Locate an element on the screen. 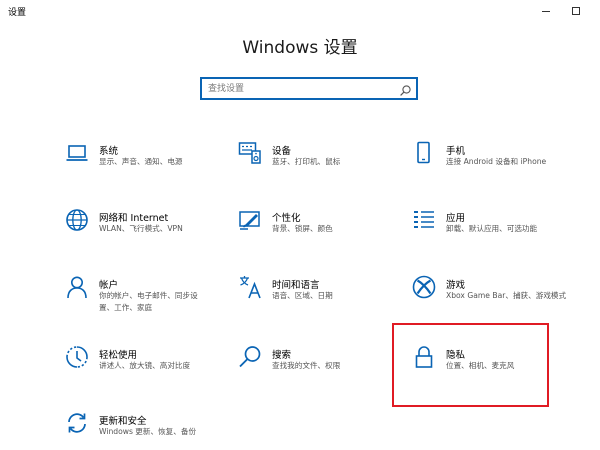  tile-description: 背景、锁屏、颜色 is located at coordinates (302, 228).